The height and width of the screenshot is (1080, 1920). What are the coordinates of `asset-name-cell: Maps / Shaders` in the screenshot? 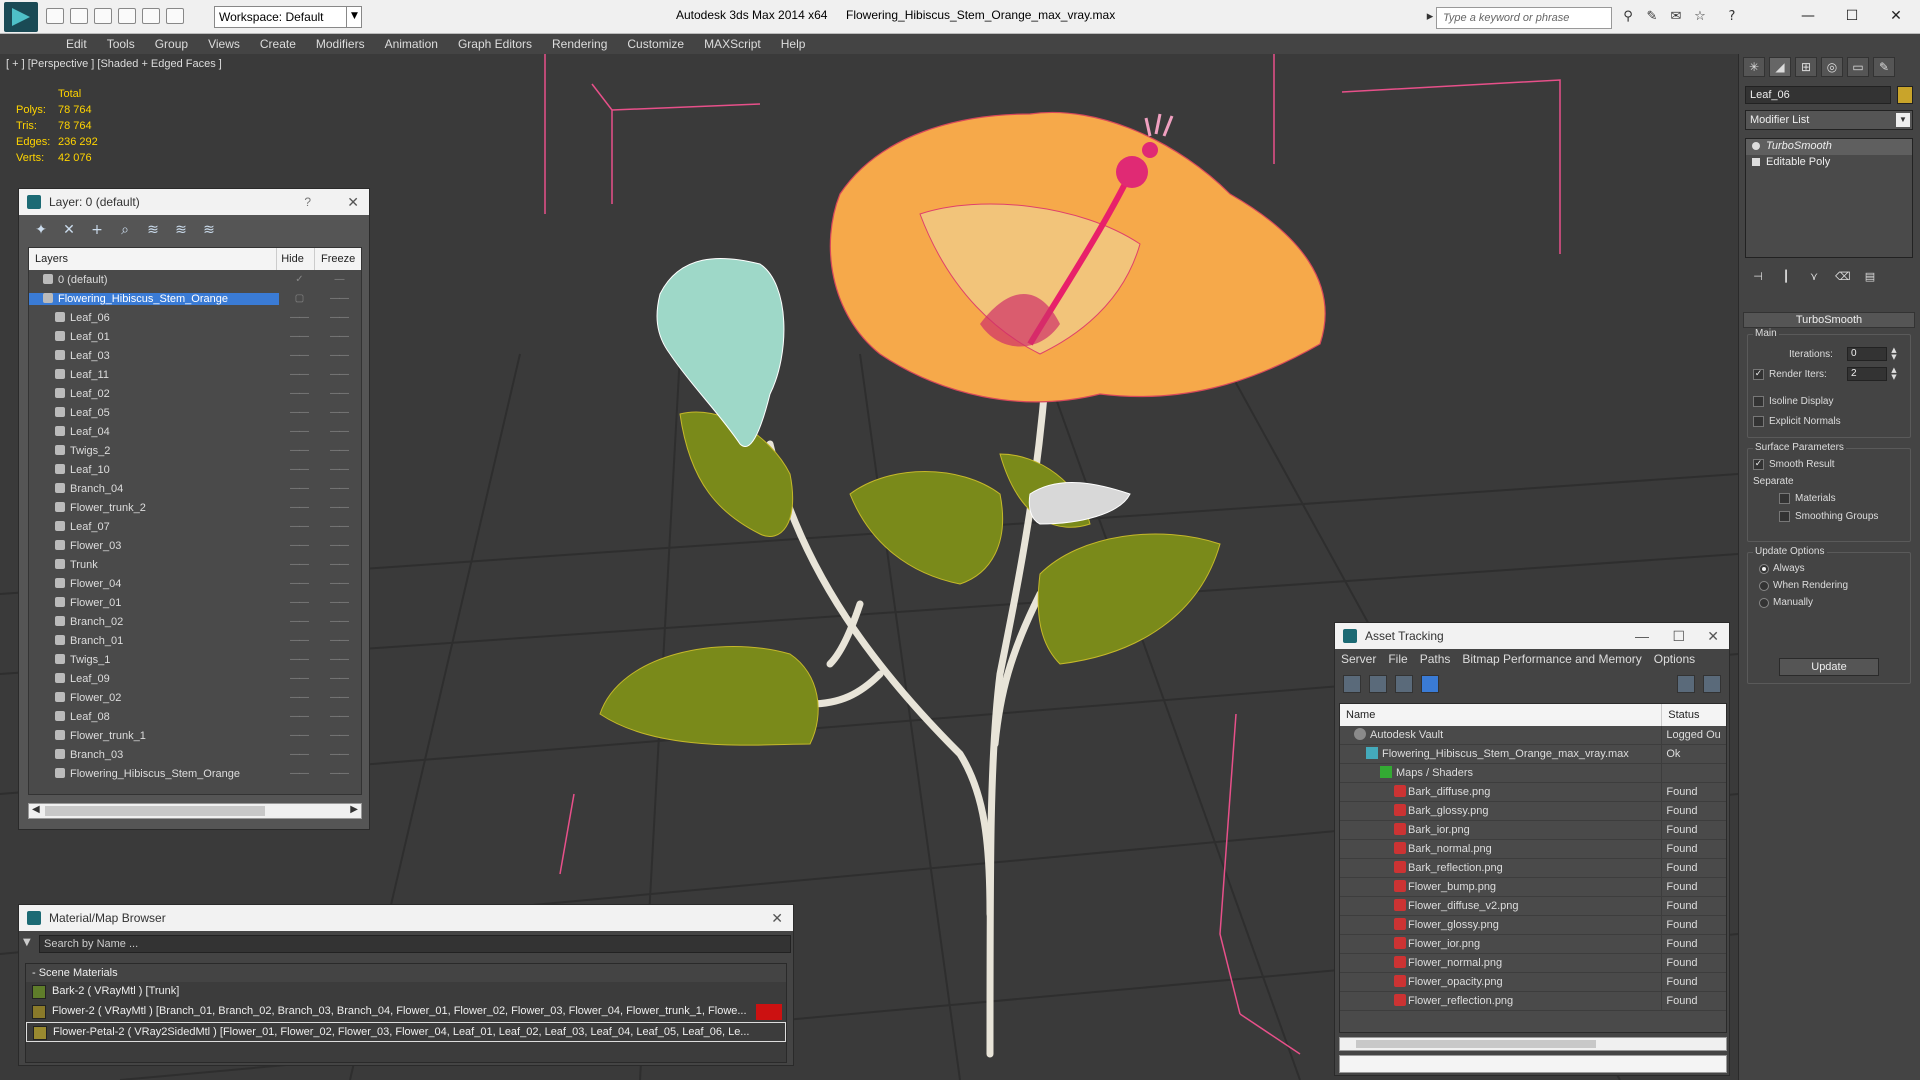 It's located at (1501, 773).